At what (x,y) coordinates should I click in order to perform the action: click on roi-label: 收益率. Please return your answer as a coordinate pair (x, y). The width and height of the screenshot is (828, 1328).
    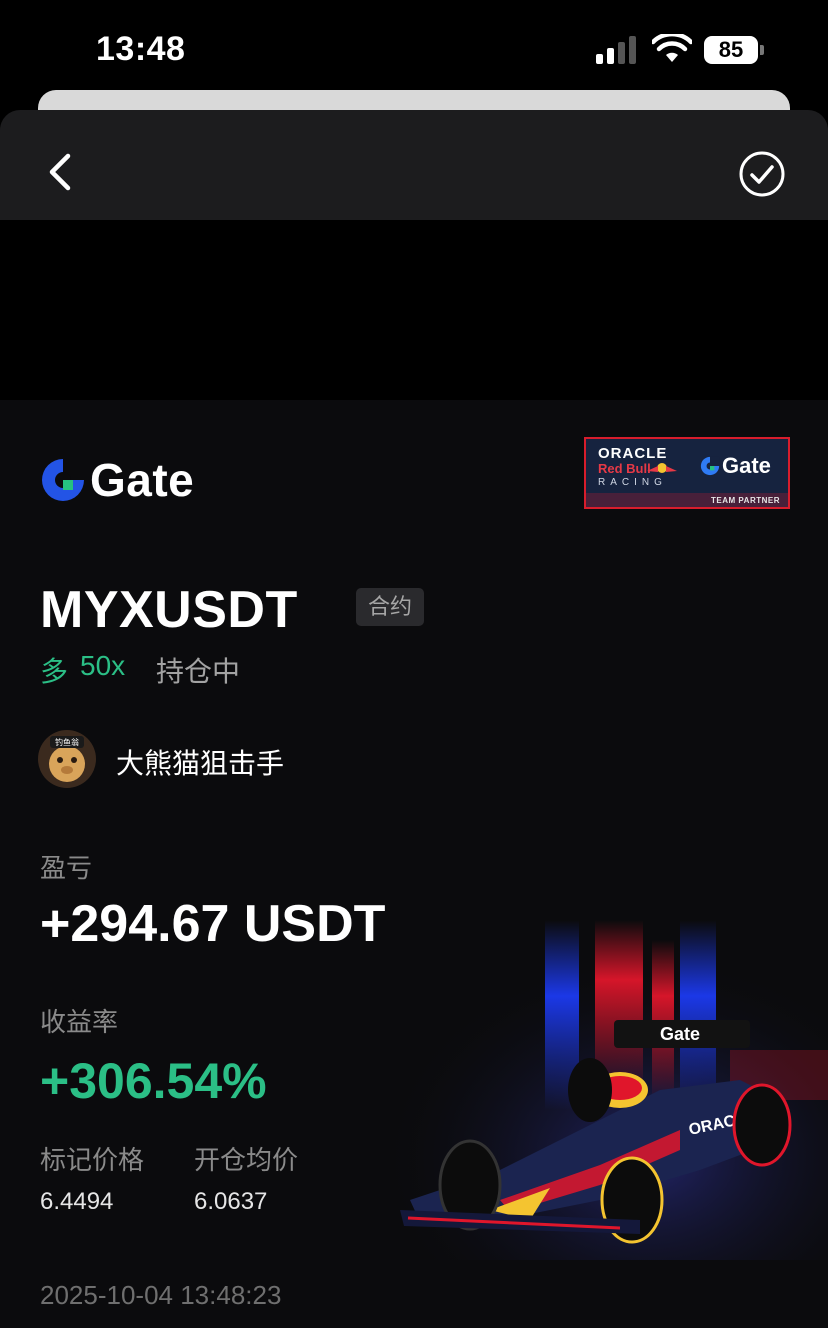
    Looking at the image, I should click on (79, 1022).